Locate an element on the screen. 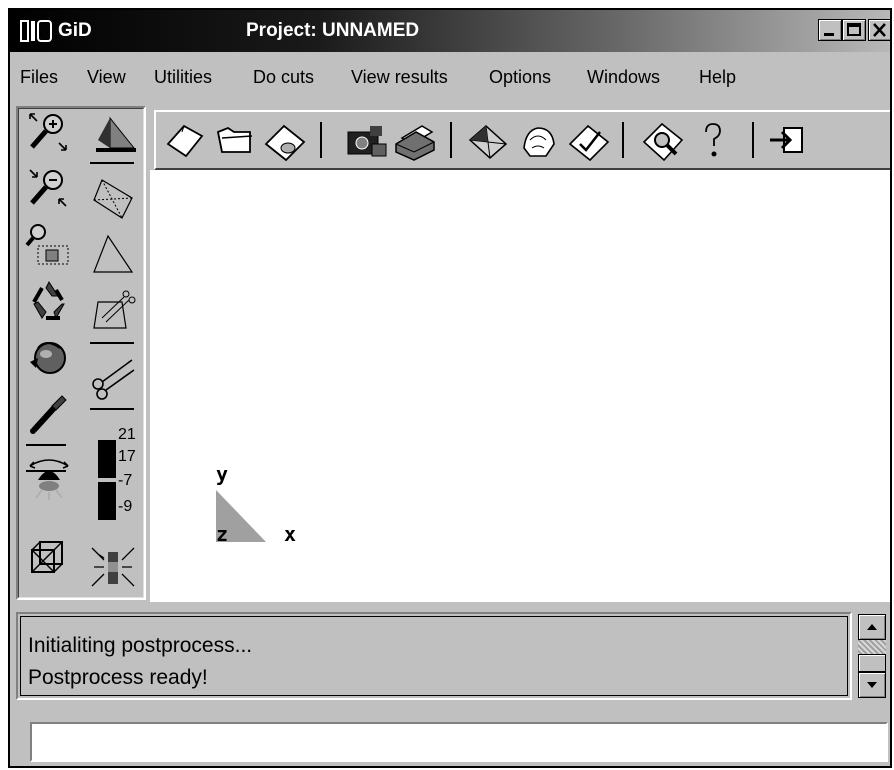 This screenshot has width=894, height=770. scissors-button is located at coordinates (113, 377).